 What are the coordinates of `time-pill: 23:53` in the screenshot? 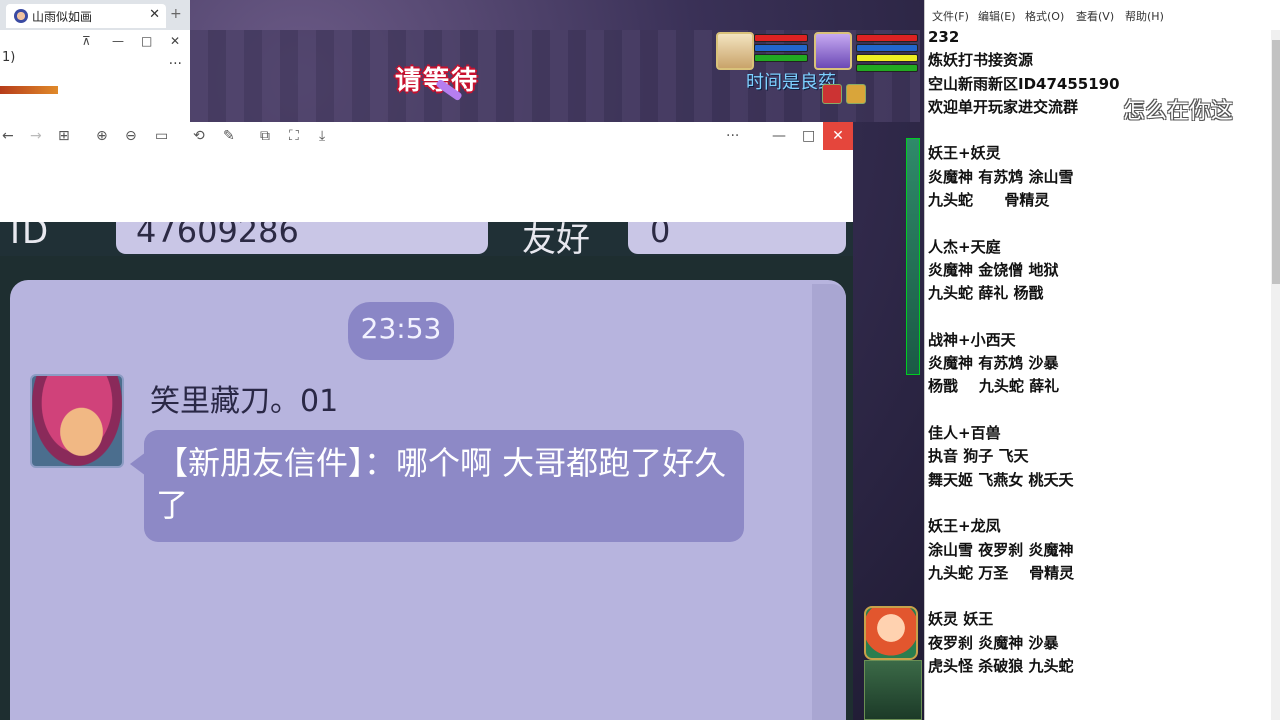 It's located at (401, 331).